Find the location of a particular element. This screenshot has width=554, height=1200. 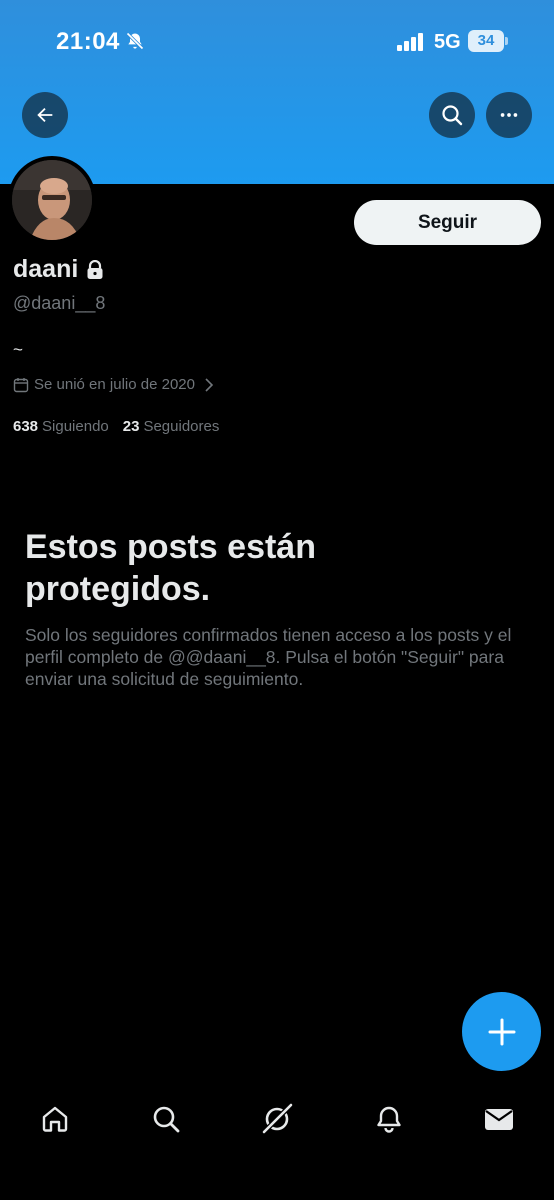

tab-messages is located at coordinates (499, 1119).